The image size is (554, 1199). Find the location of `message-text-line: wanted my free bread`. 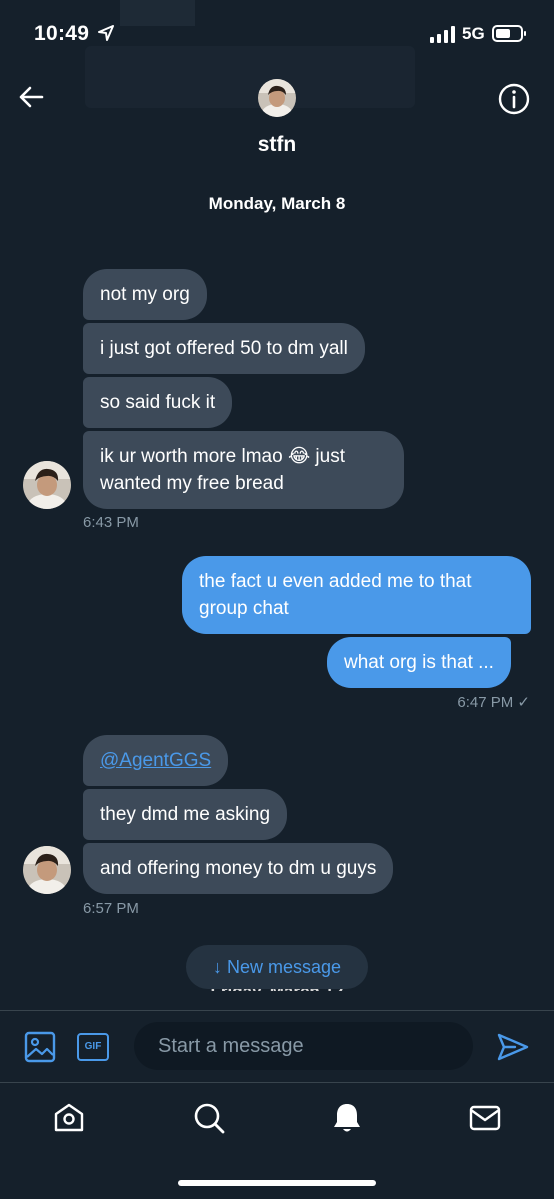

message-text-line: wanted my free bread is located at coordinates (192, 483).